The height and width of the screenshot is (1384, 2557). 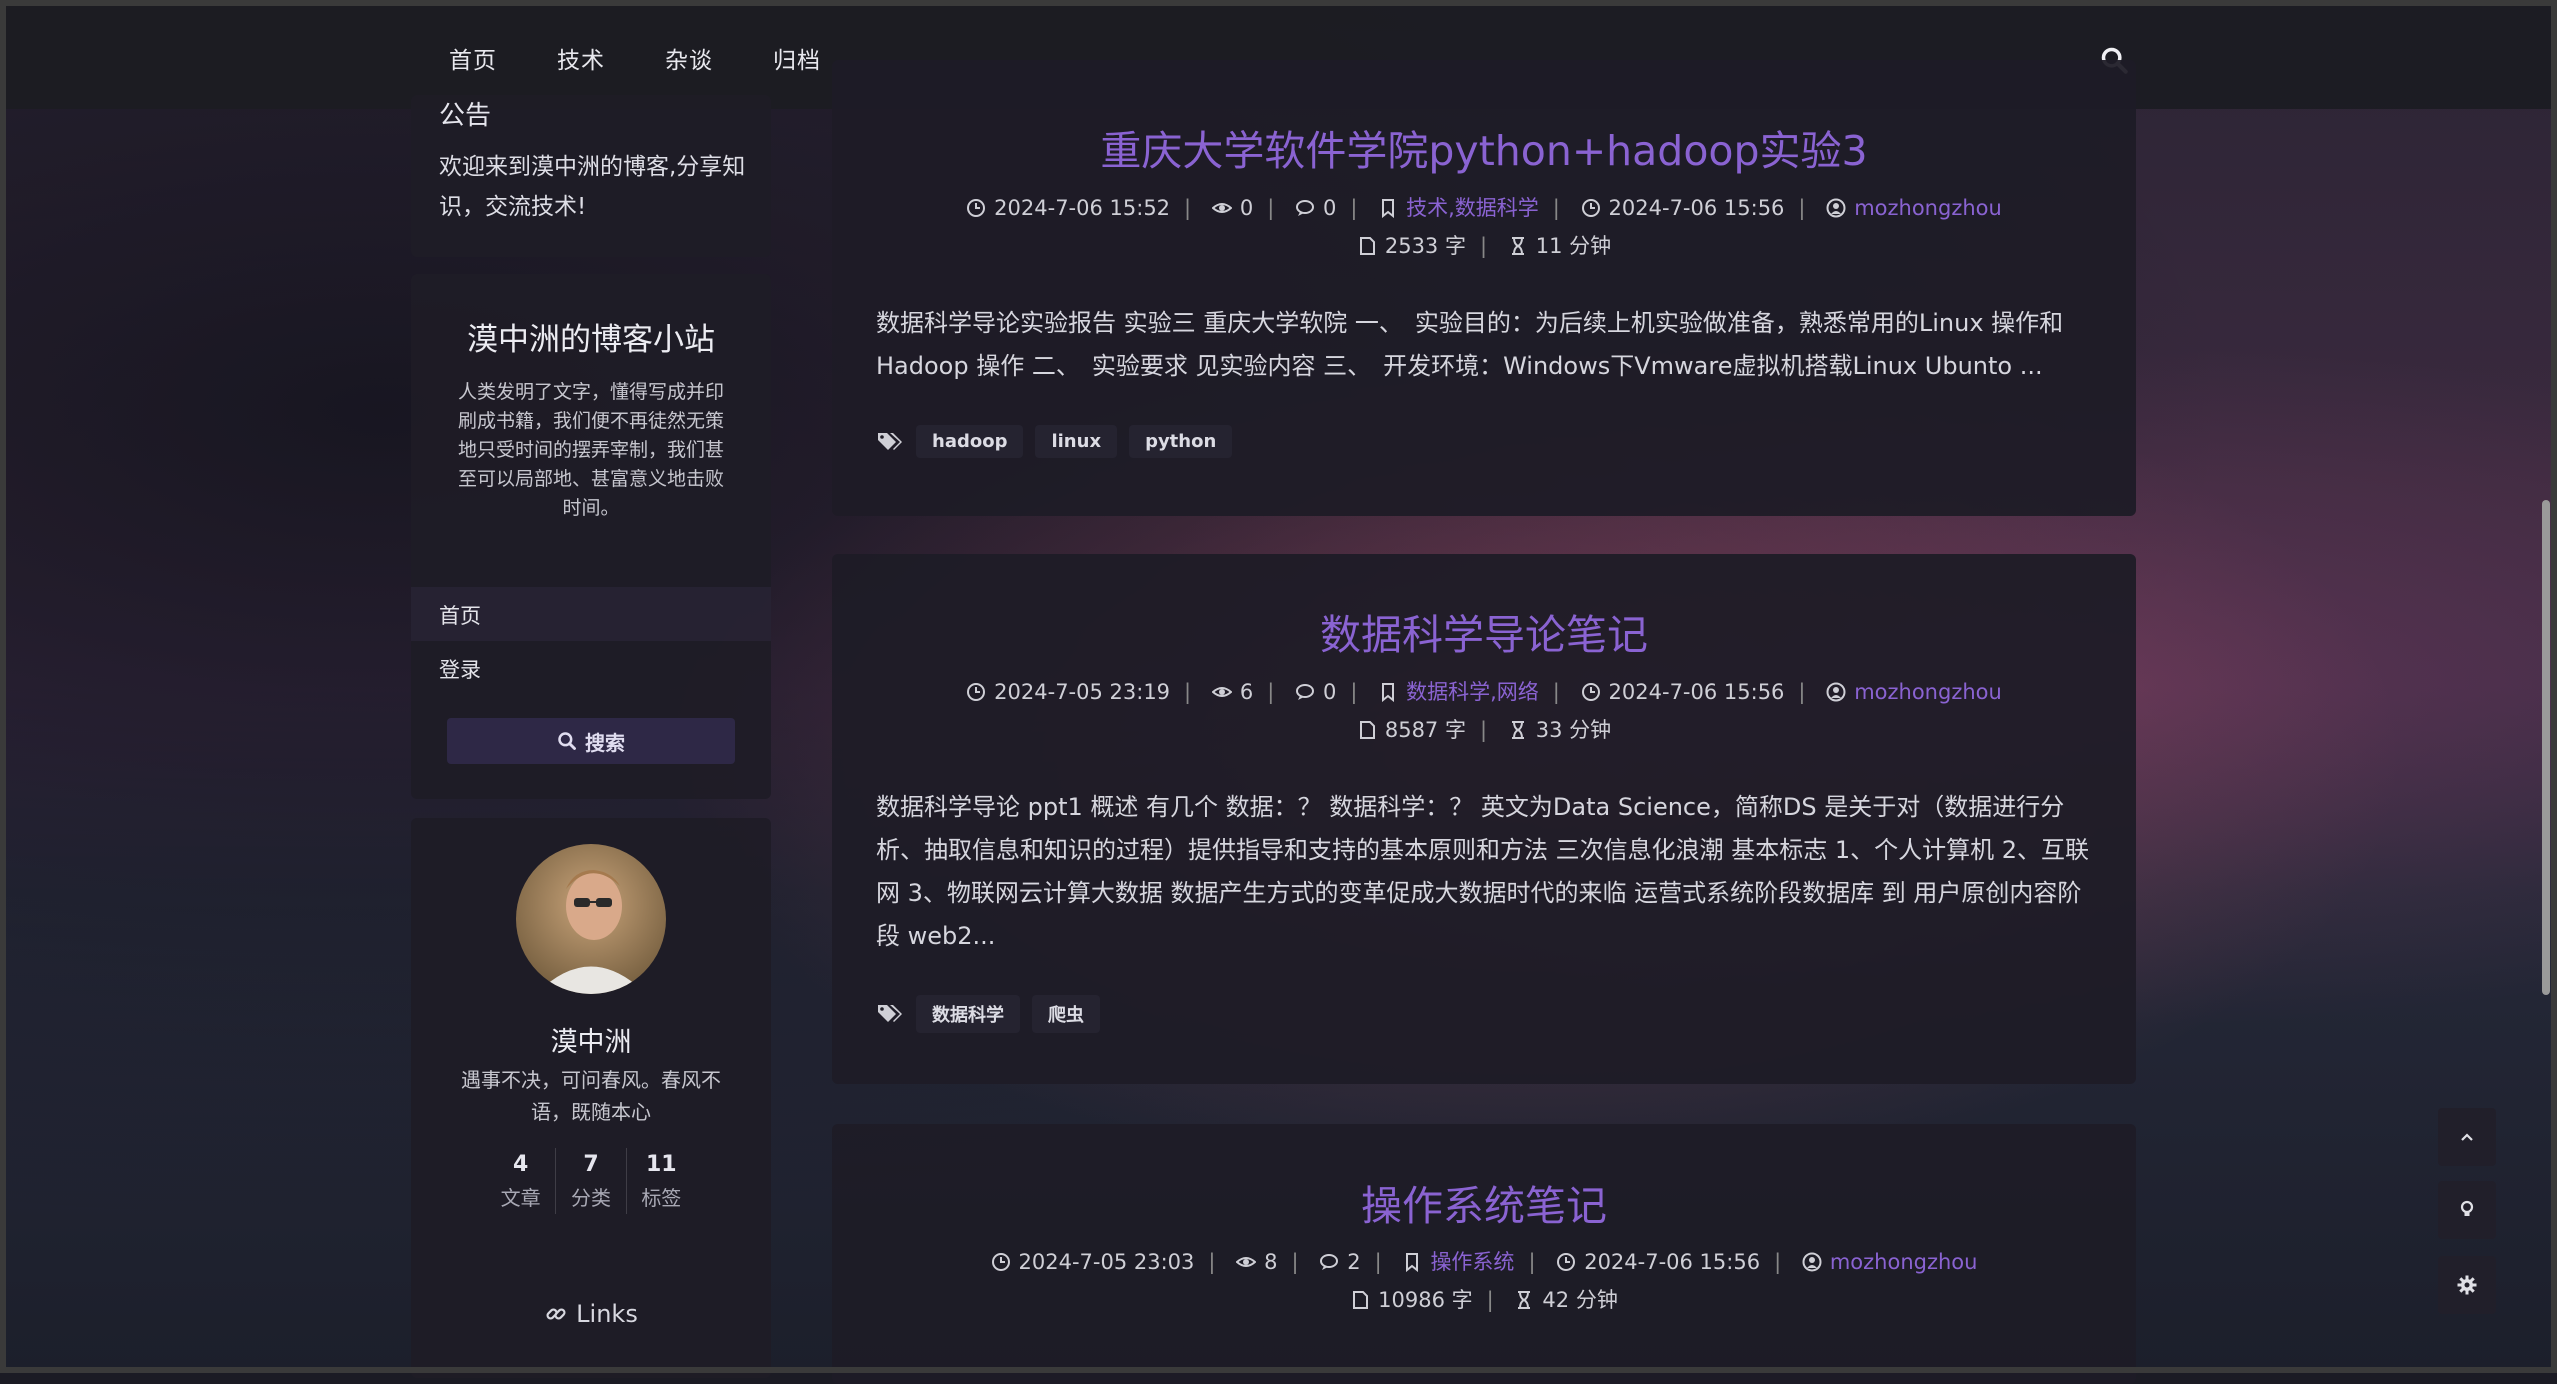 I want to click on search-button-label: 搜索, so click(x=605, y=742).